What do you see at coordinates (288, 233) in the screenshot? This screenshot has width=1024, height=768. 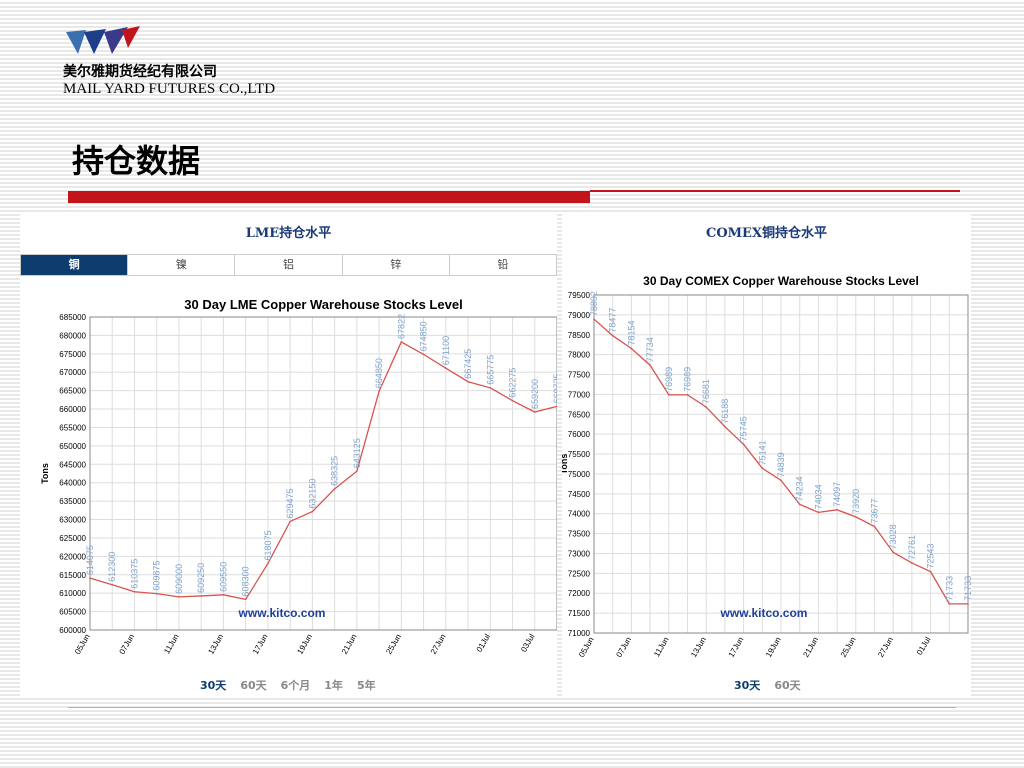 I see `lme-panel-title: LME持仓水平` at bounding box center [288, 233].